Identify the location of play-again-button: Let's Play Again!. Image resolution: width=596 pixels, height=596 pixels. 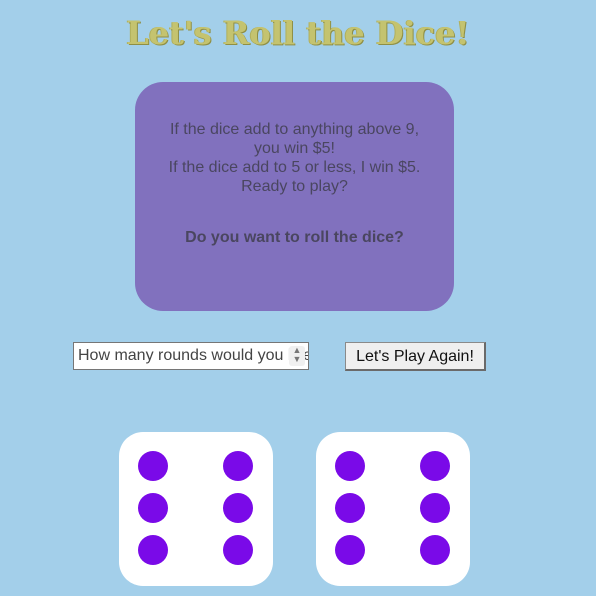
(415, 356).